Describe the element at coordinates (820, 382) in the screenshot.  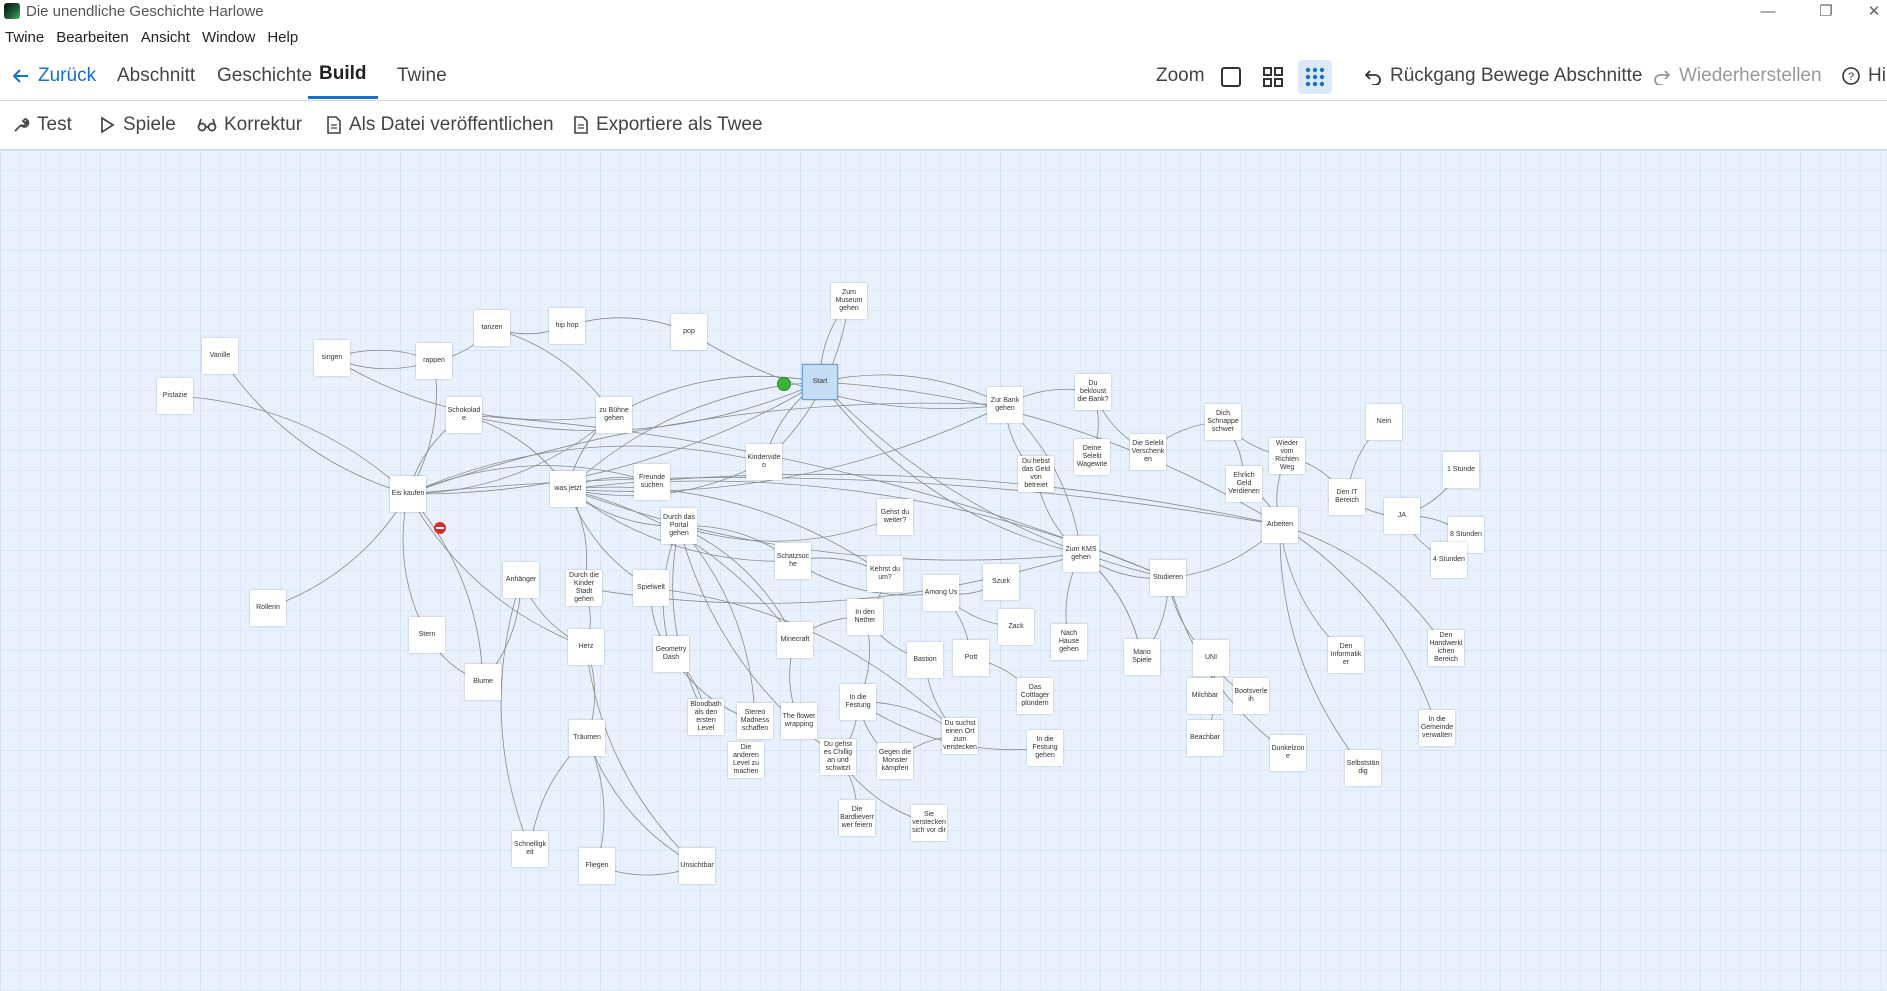
I see `passage-card: Start` at that location.